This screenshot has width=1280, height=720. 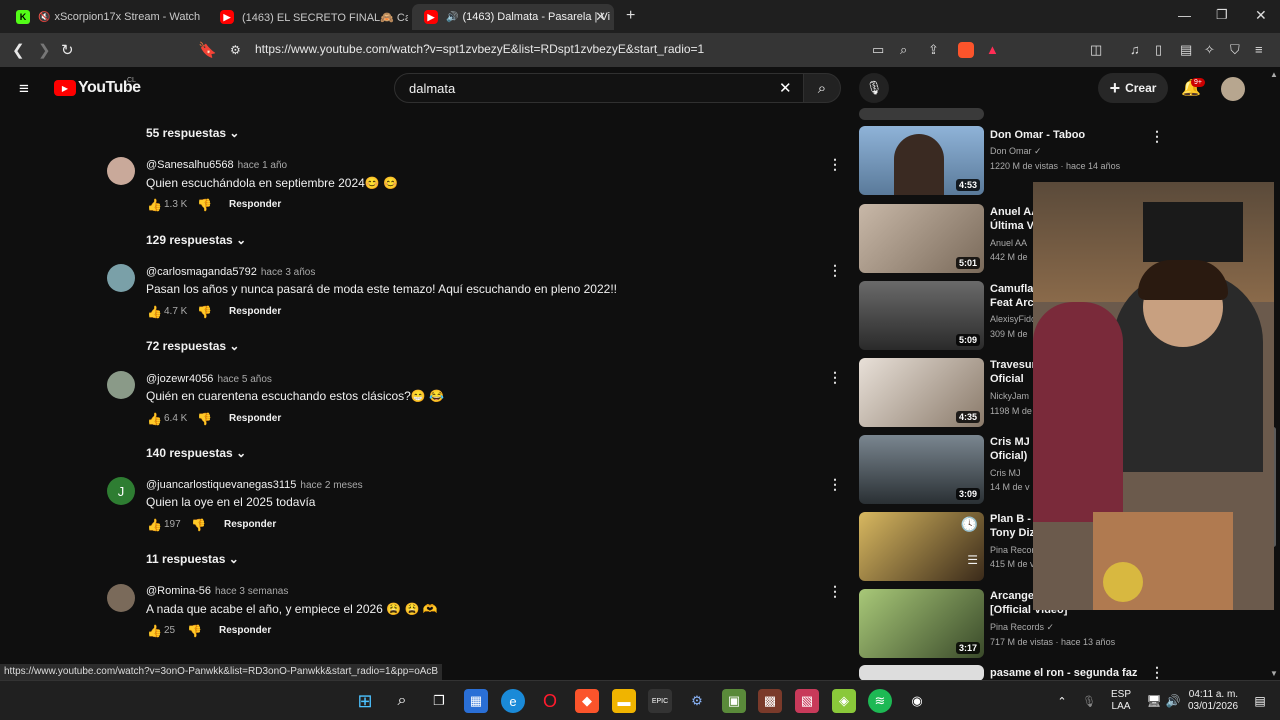 I want to click on game-icon: ▩, so click(x=770, y=701).